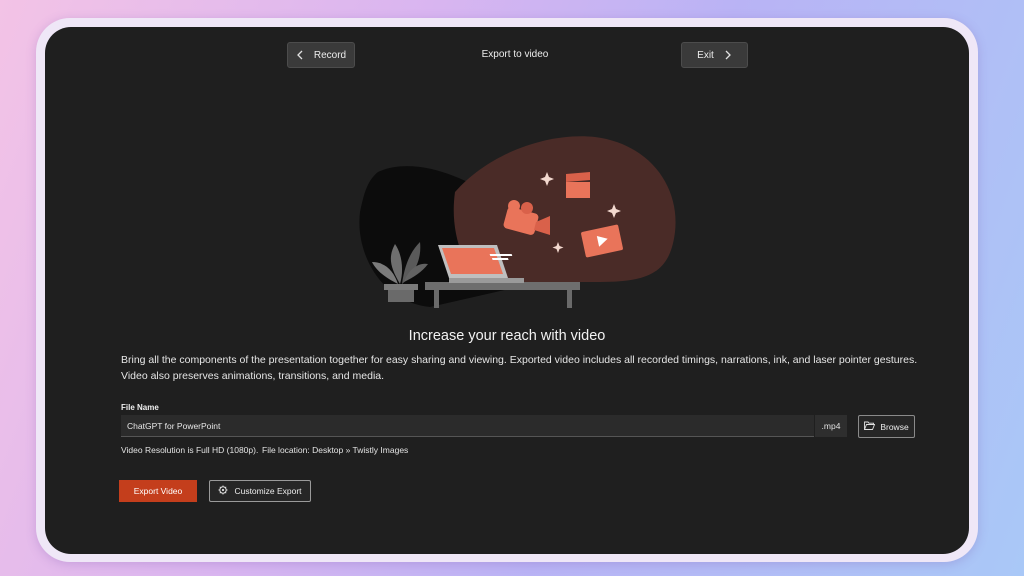 The width and height of the screenshot is (1024, 576). Describe the element at coordinates (517, 222) in the screenshot. I see `video-export-illustration` at that location.